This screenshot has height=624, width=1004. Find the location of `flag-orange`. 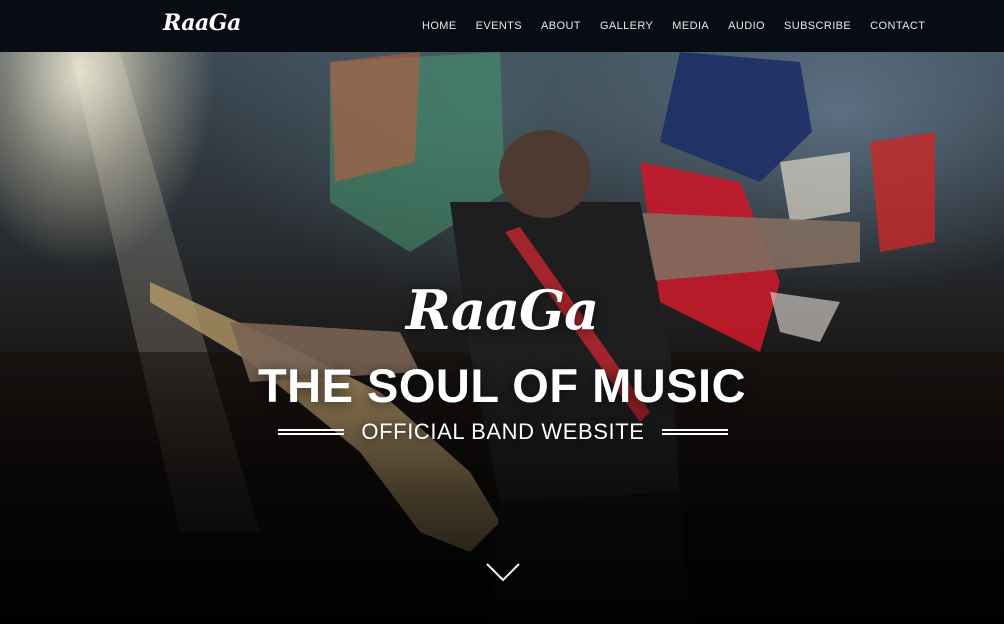

flag-orange is located at coordinates (375, 117).